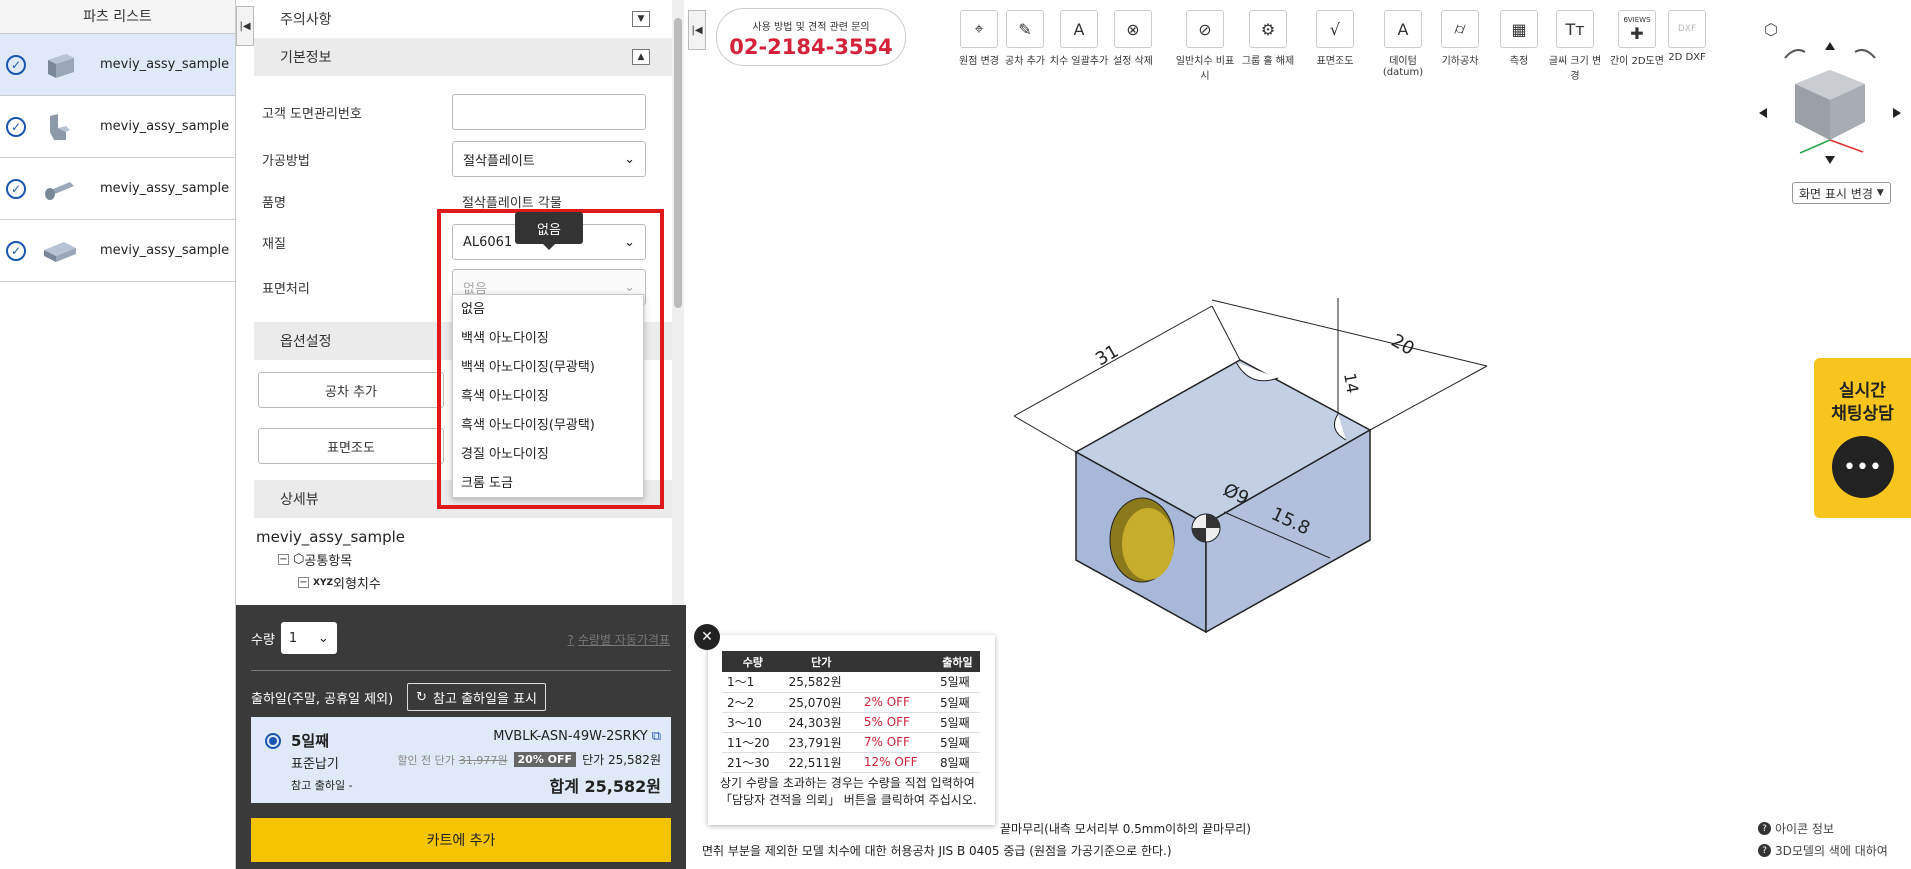 This screenshot has width=1911, height=869. Describe the element at coordinates (60, 126) in the screenshot. I see `bracket-thumbnail-icon` at that location.